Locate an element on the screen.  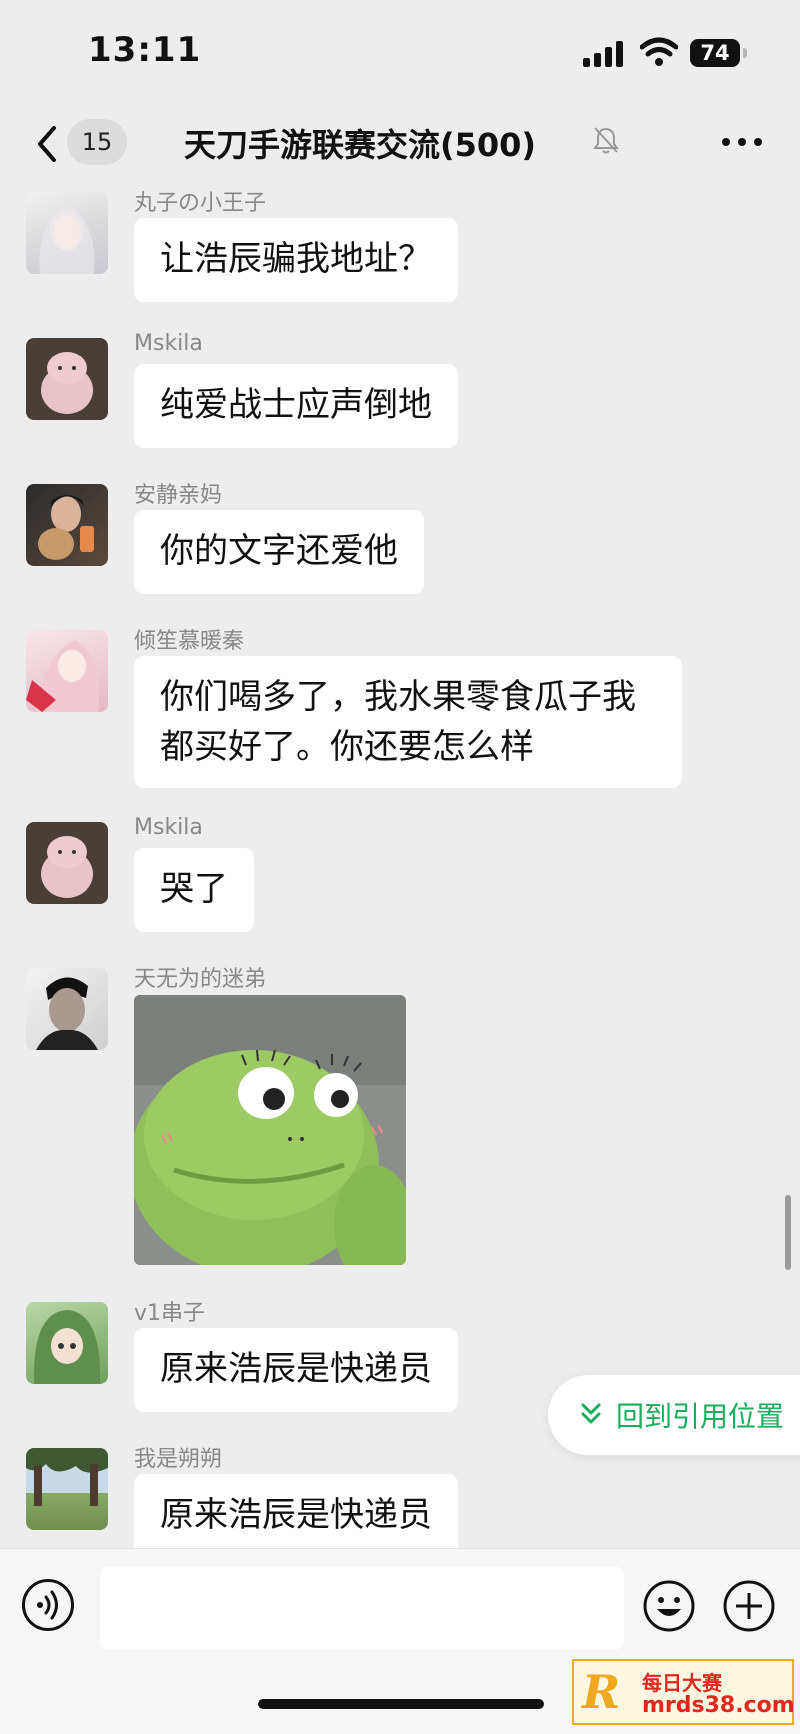
wifi-icon is located at coordinates (659, 51).